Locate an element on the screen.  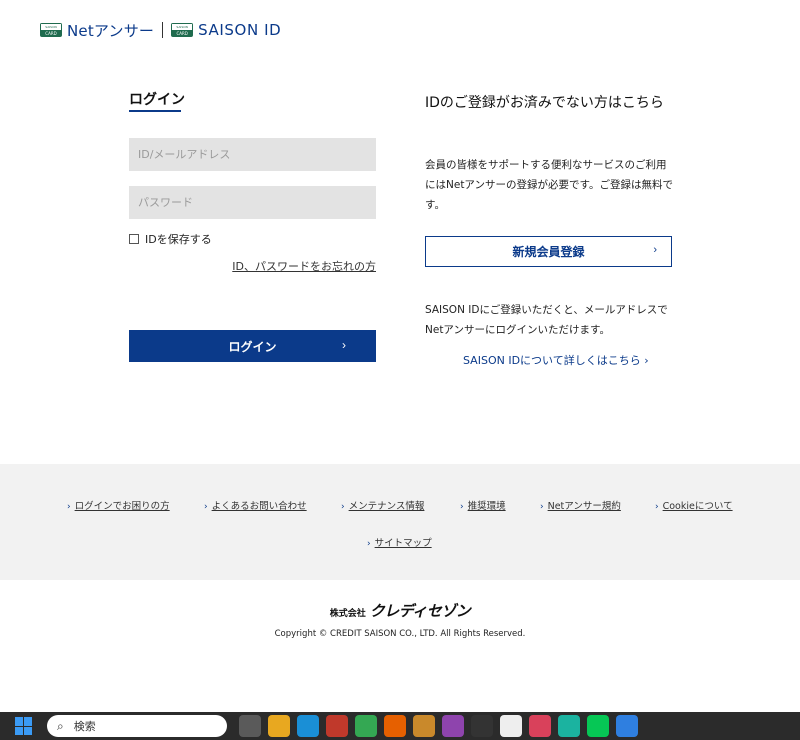
register-button-label: 新規会員登録 is located at coordinates (548, 252).